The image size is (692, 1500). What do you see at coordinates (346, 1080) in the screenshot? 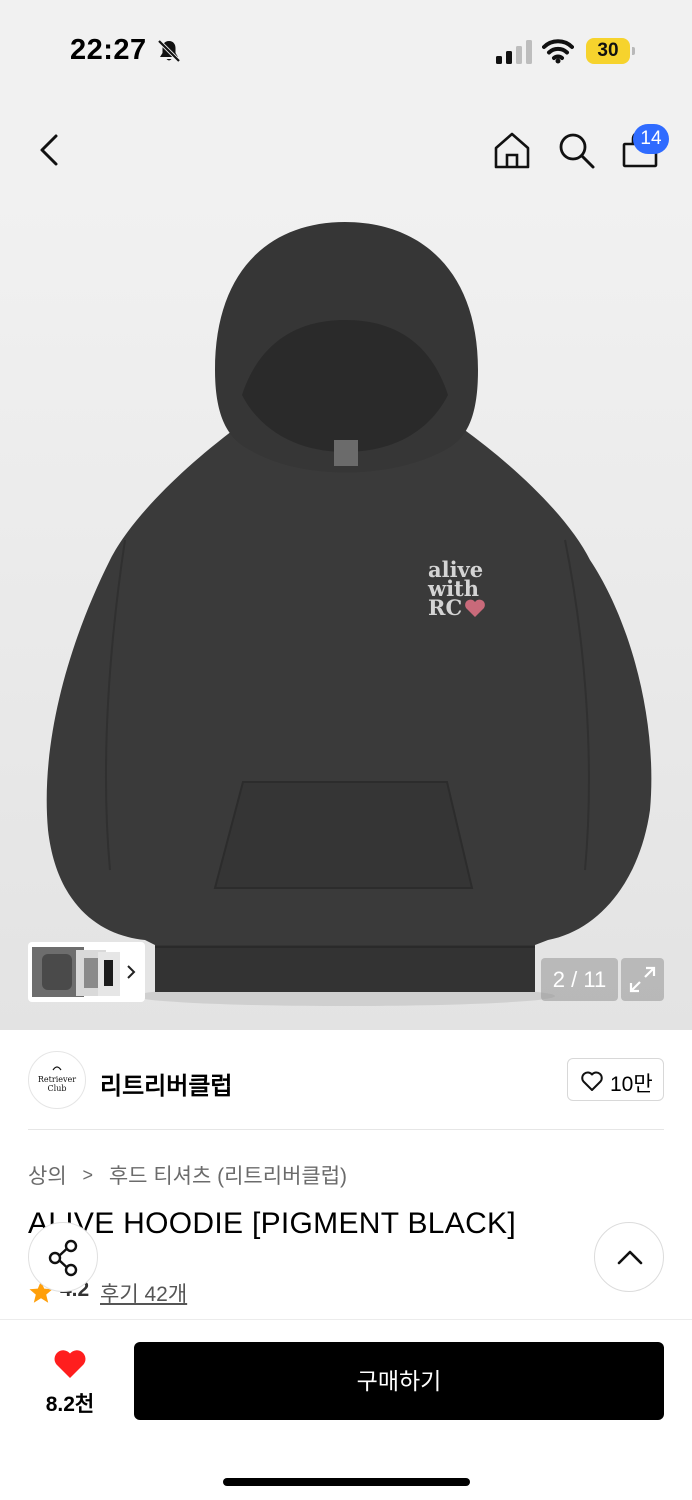
I see `brand-row: Retriever Club 리트리버클럽 10만` at bounding box center [346, 1080].